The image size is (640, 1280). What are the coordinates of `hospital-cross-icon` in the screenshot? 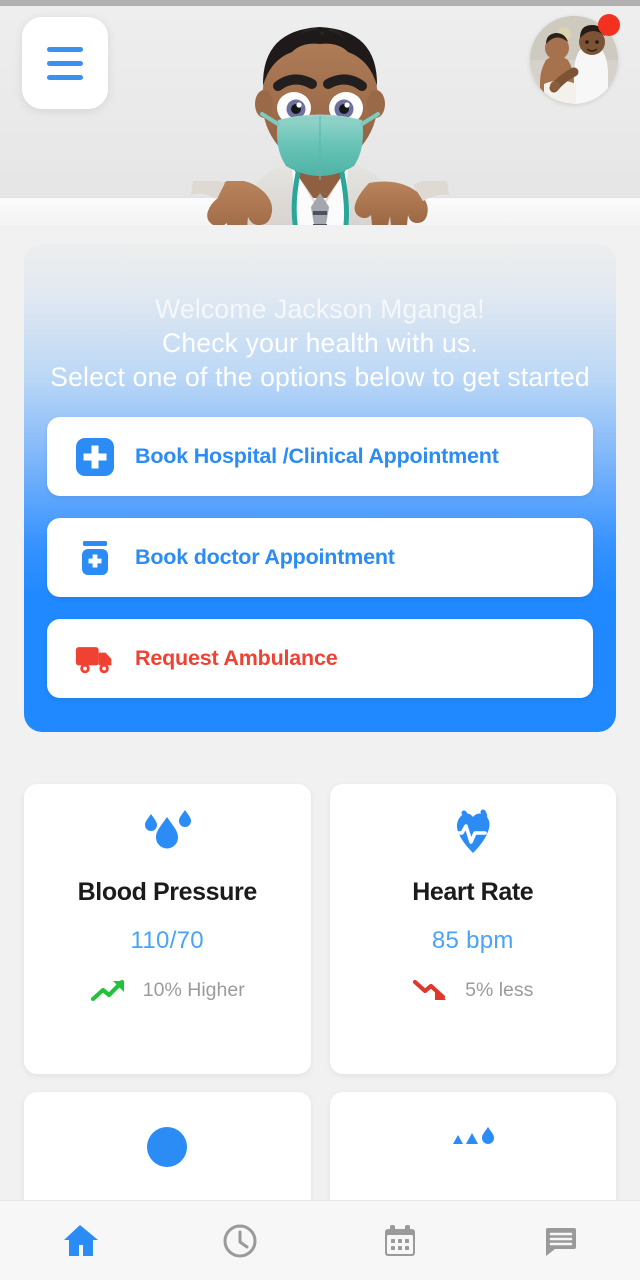 It's located at (95, 457).